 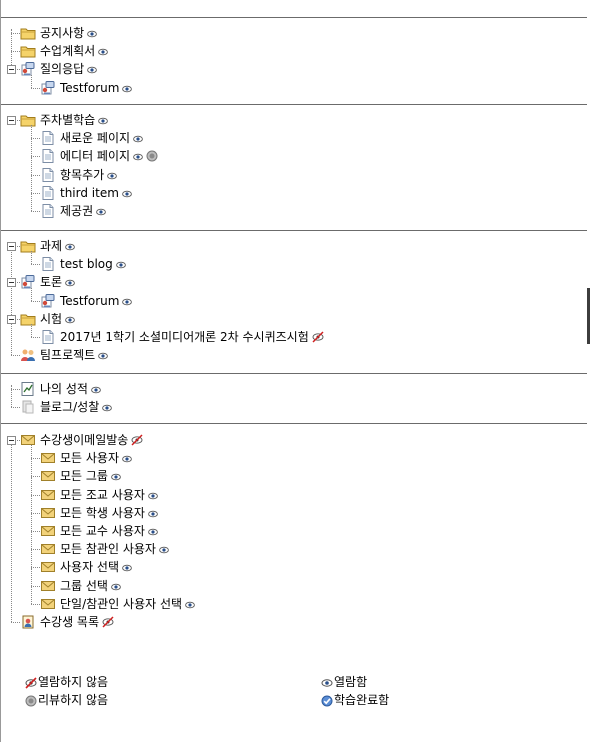 What do you see at coordinates (67, 355) in the screenshot?
I see `tree-item-label: 팀프로젝트` at bounding box center [67, 355].